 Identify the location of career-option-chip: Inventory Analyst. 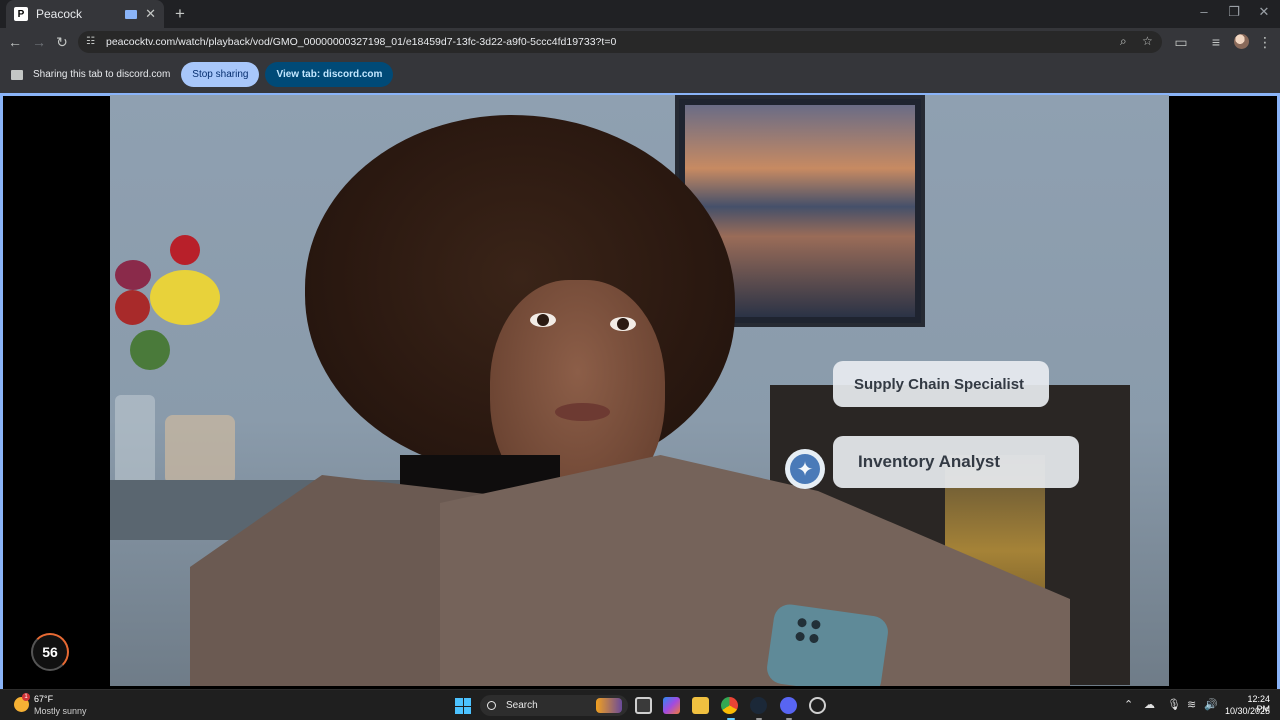
(956, 462).